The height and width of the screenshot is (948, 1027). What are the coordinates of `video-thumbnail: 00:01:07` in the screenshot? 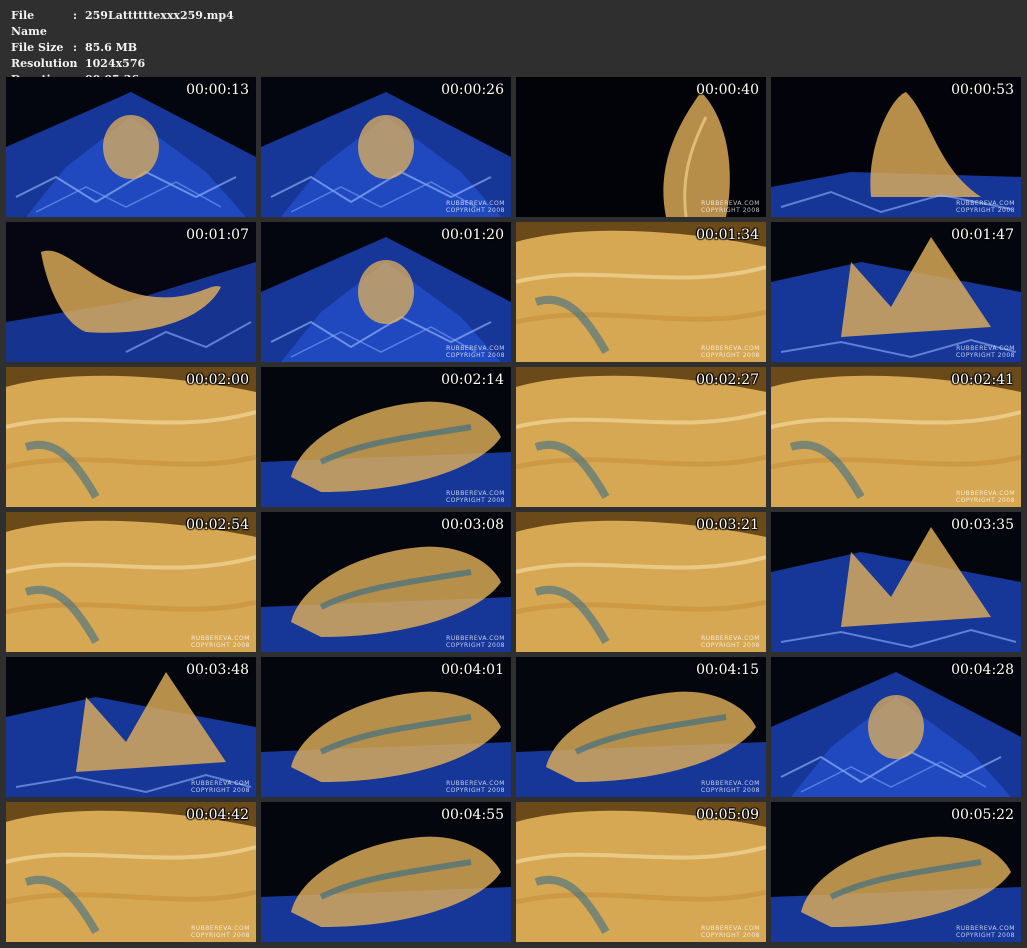 It's located at (131, 292).